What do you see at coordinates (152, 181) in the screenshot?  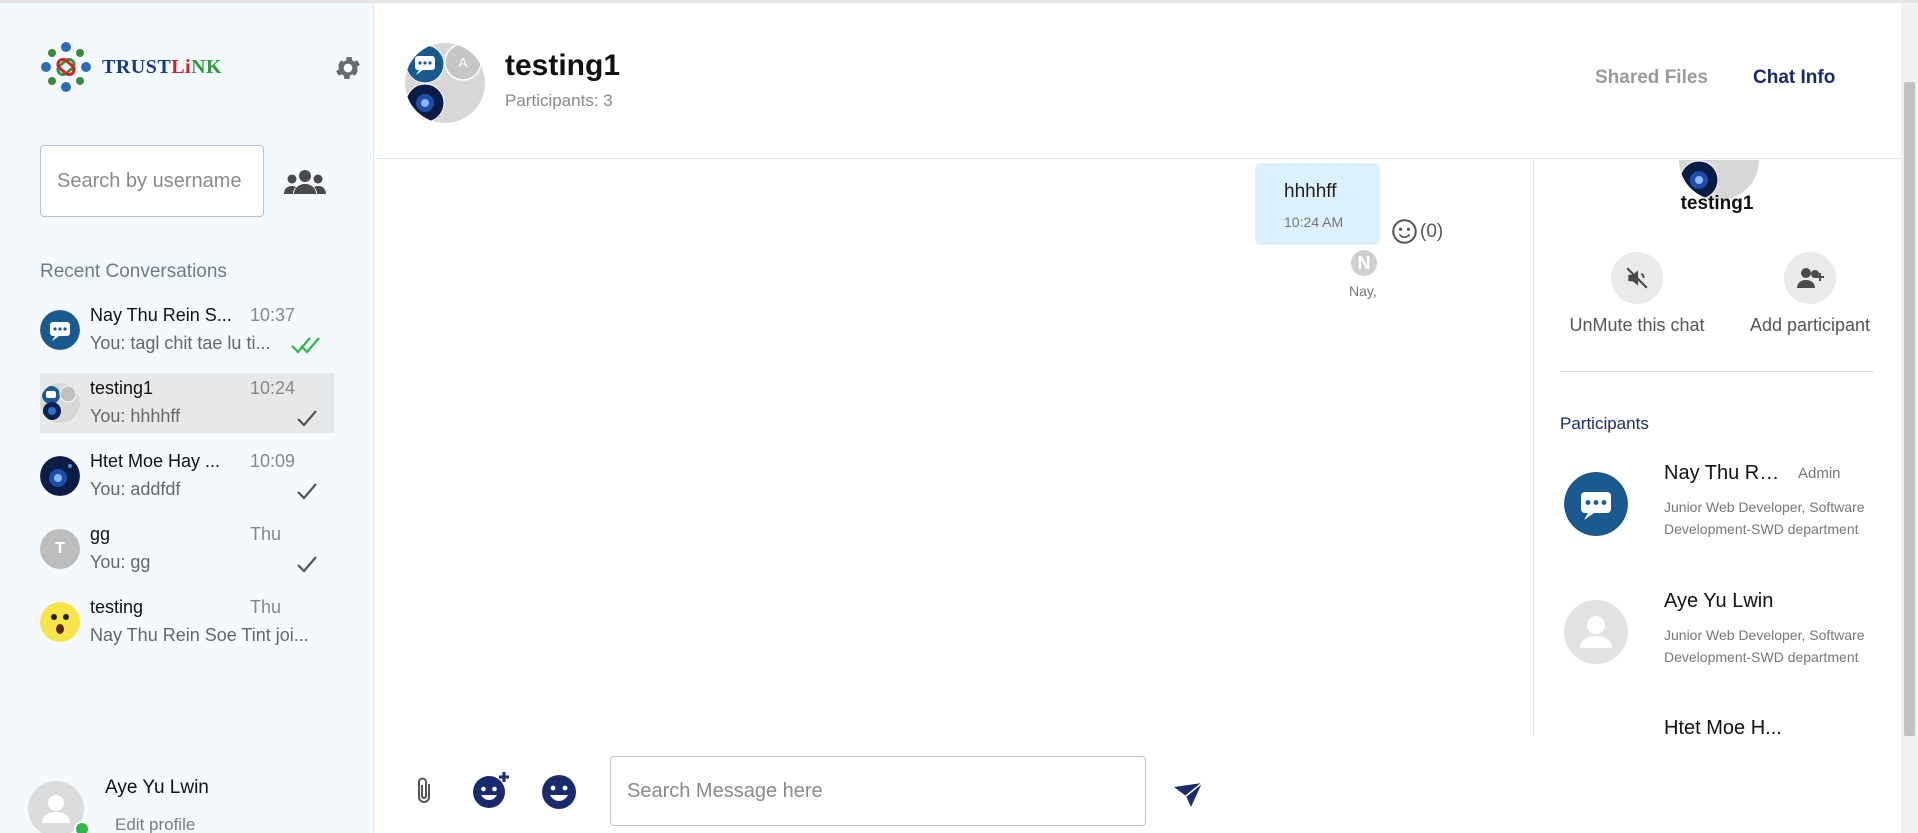 I see `username-search-input` at bounding box center [152, 181].